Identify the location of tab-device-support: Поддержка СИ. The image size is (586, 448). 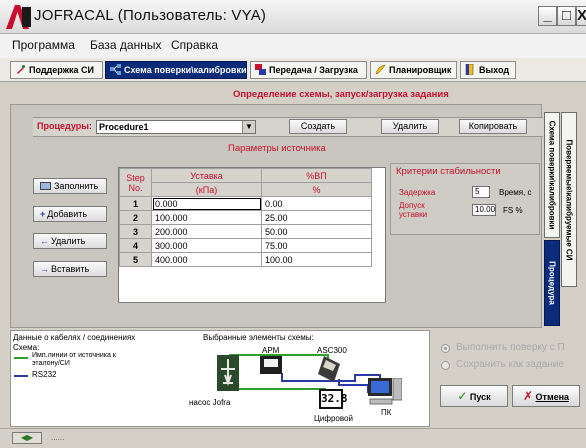
(56, 70).